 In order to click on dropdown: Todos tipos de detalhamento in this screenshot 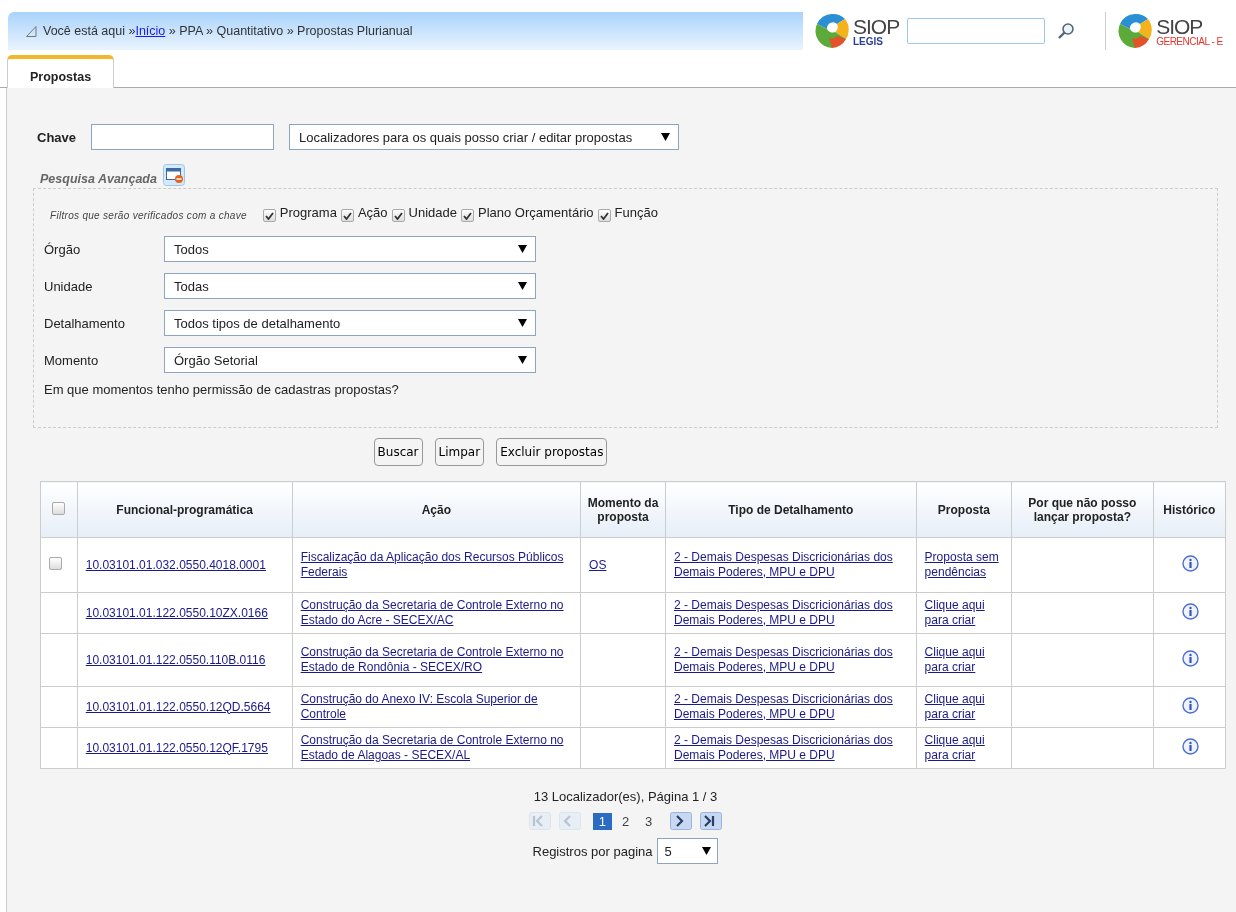, I will do `click(350, 323)`.